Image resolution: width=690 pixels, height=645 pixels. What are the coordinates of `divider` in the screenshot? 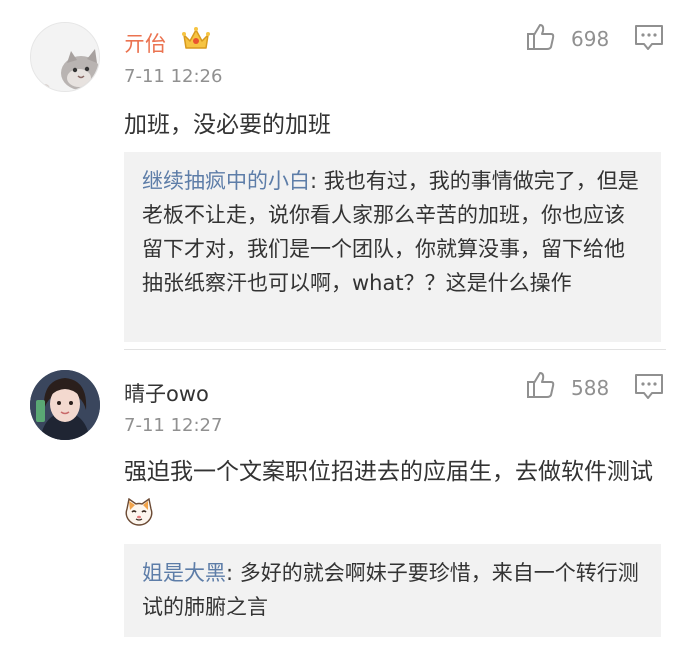 It's located at (395, 349).